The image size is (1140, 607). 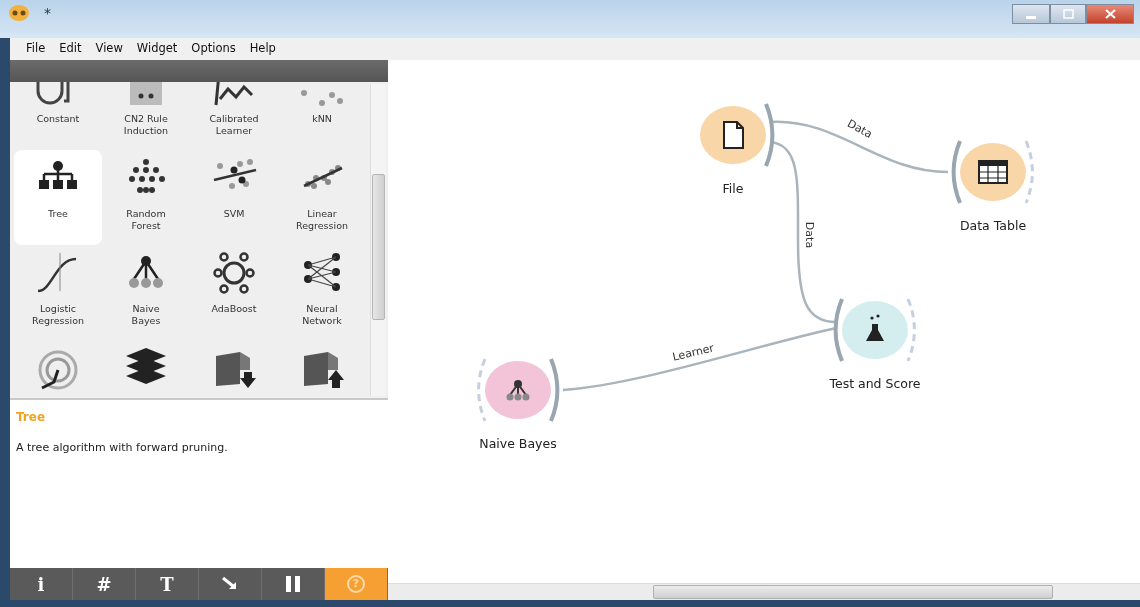 I want to click on widget-tile: Linear Regression, so click(x=322, y=197).